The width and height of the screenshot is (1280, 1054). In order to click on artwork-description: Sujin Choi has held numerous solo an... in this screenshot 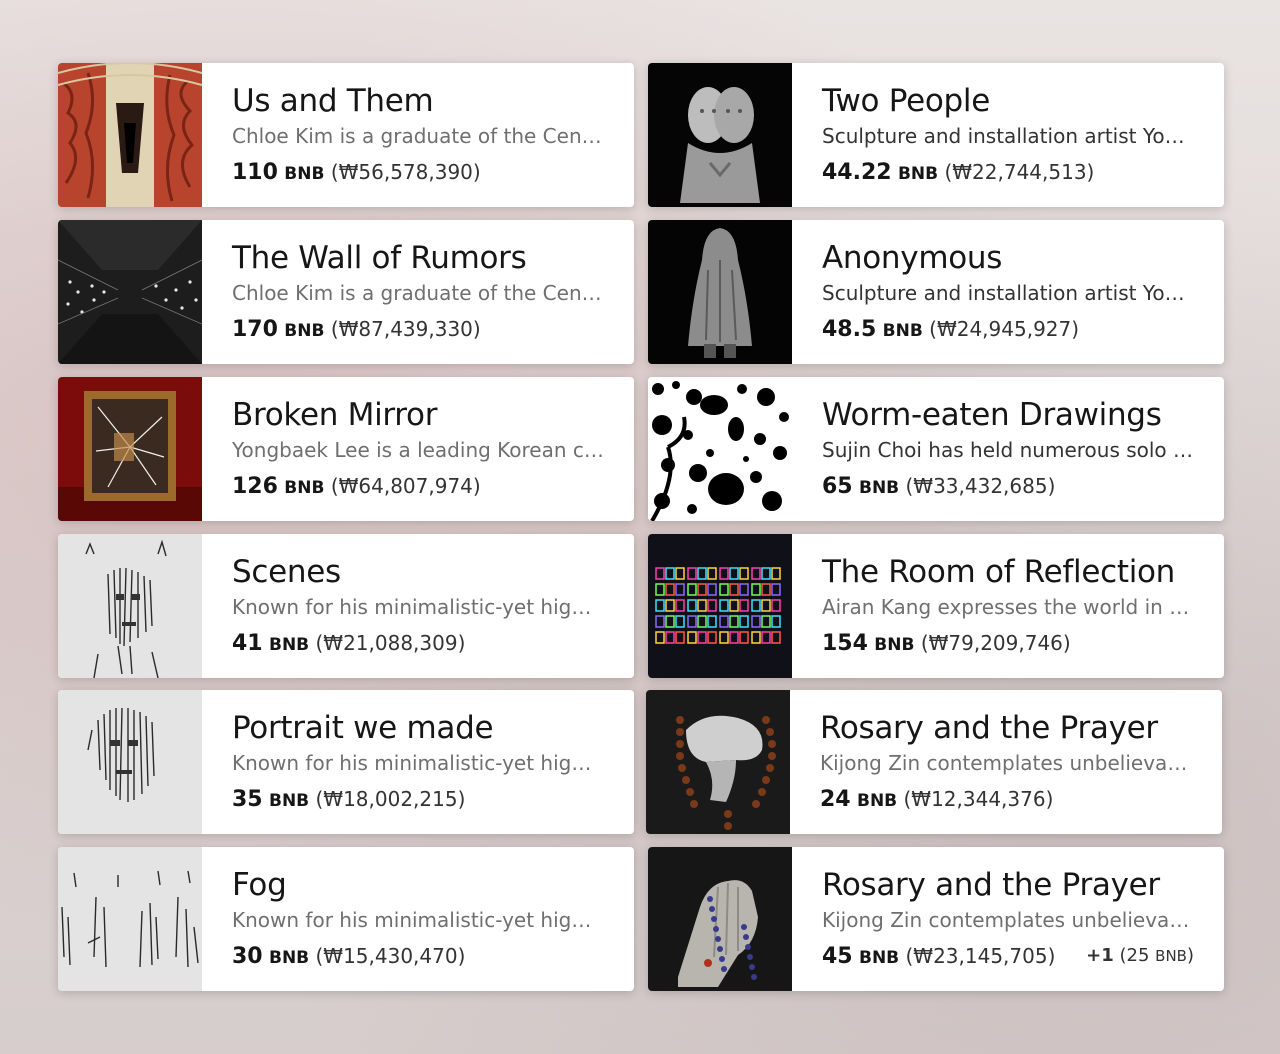, I will do `click(1008, 450)`.